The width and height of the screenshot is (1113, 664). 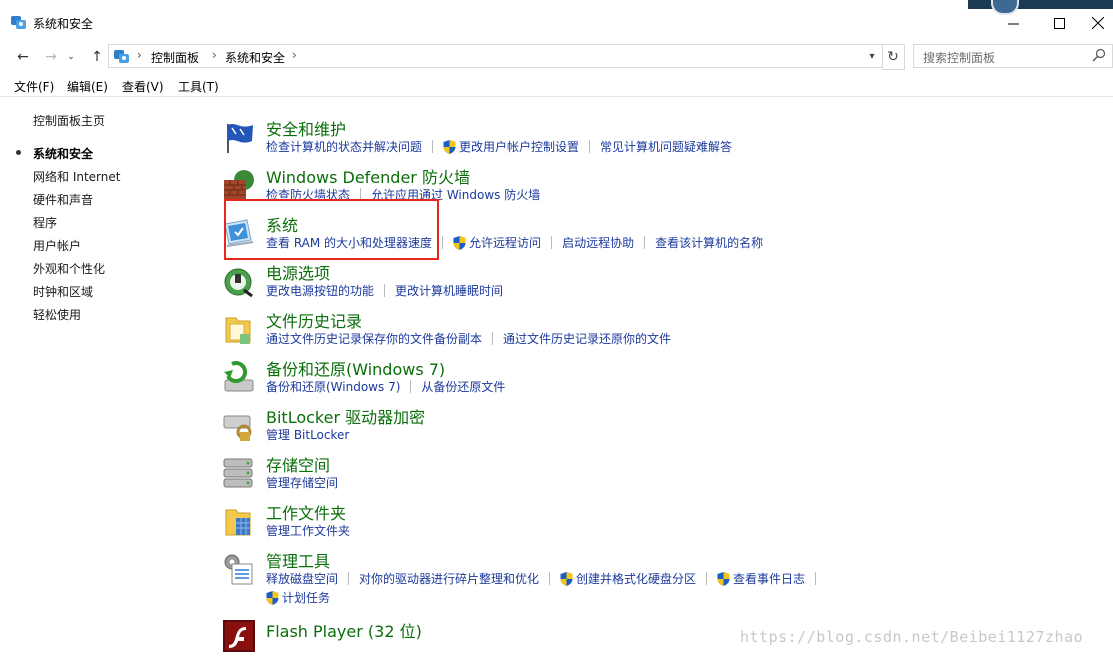 What do you see at coordinates (238, 330) in the screenshot?
I see `file-history-icon` at bounding box center [238, 330].